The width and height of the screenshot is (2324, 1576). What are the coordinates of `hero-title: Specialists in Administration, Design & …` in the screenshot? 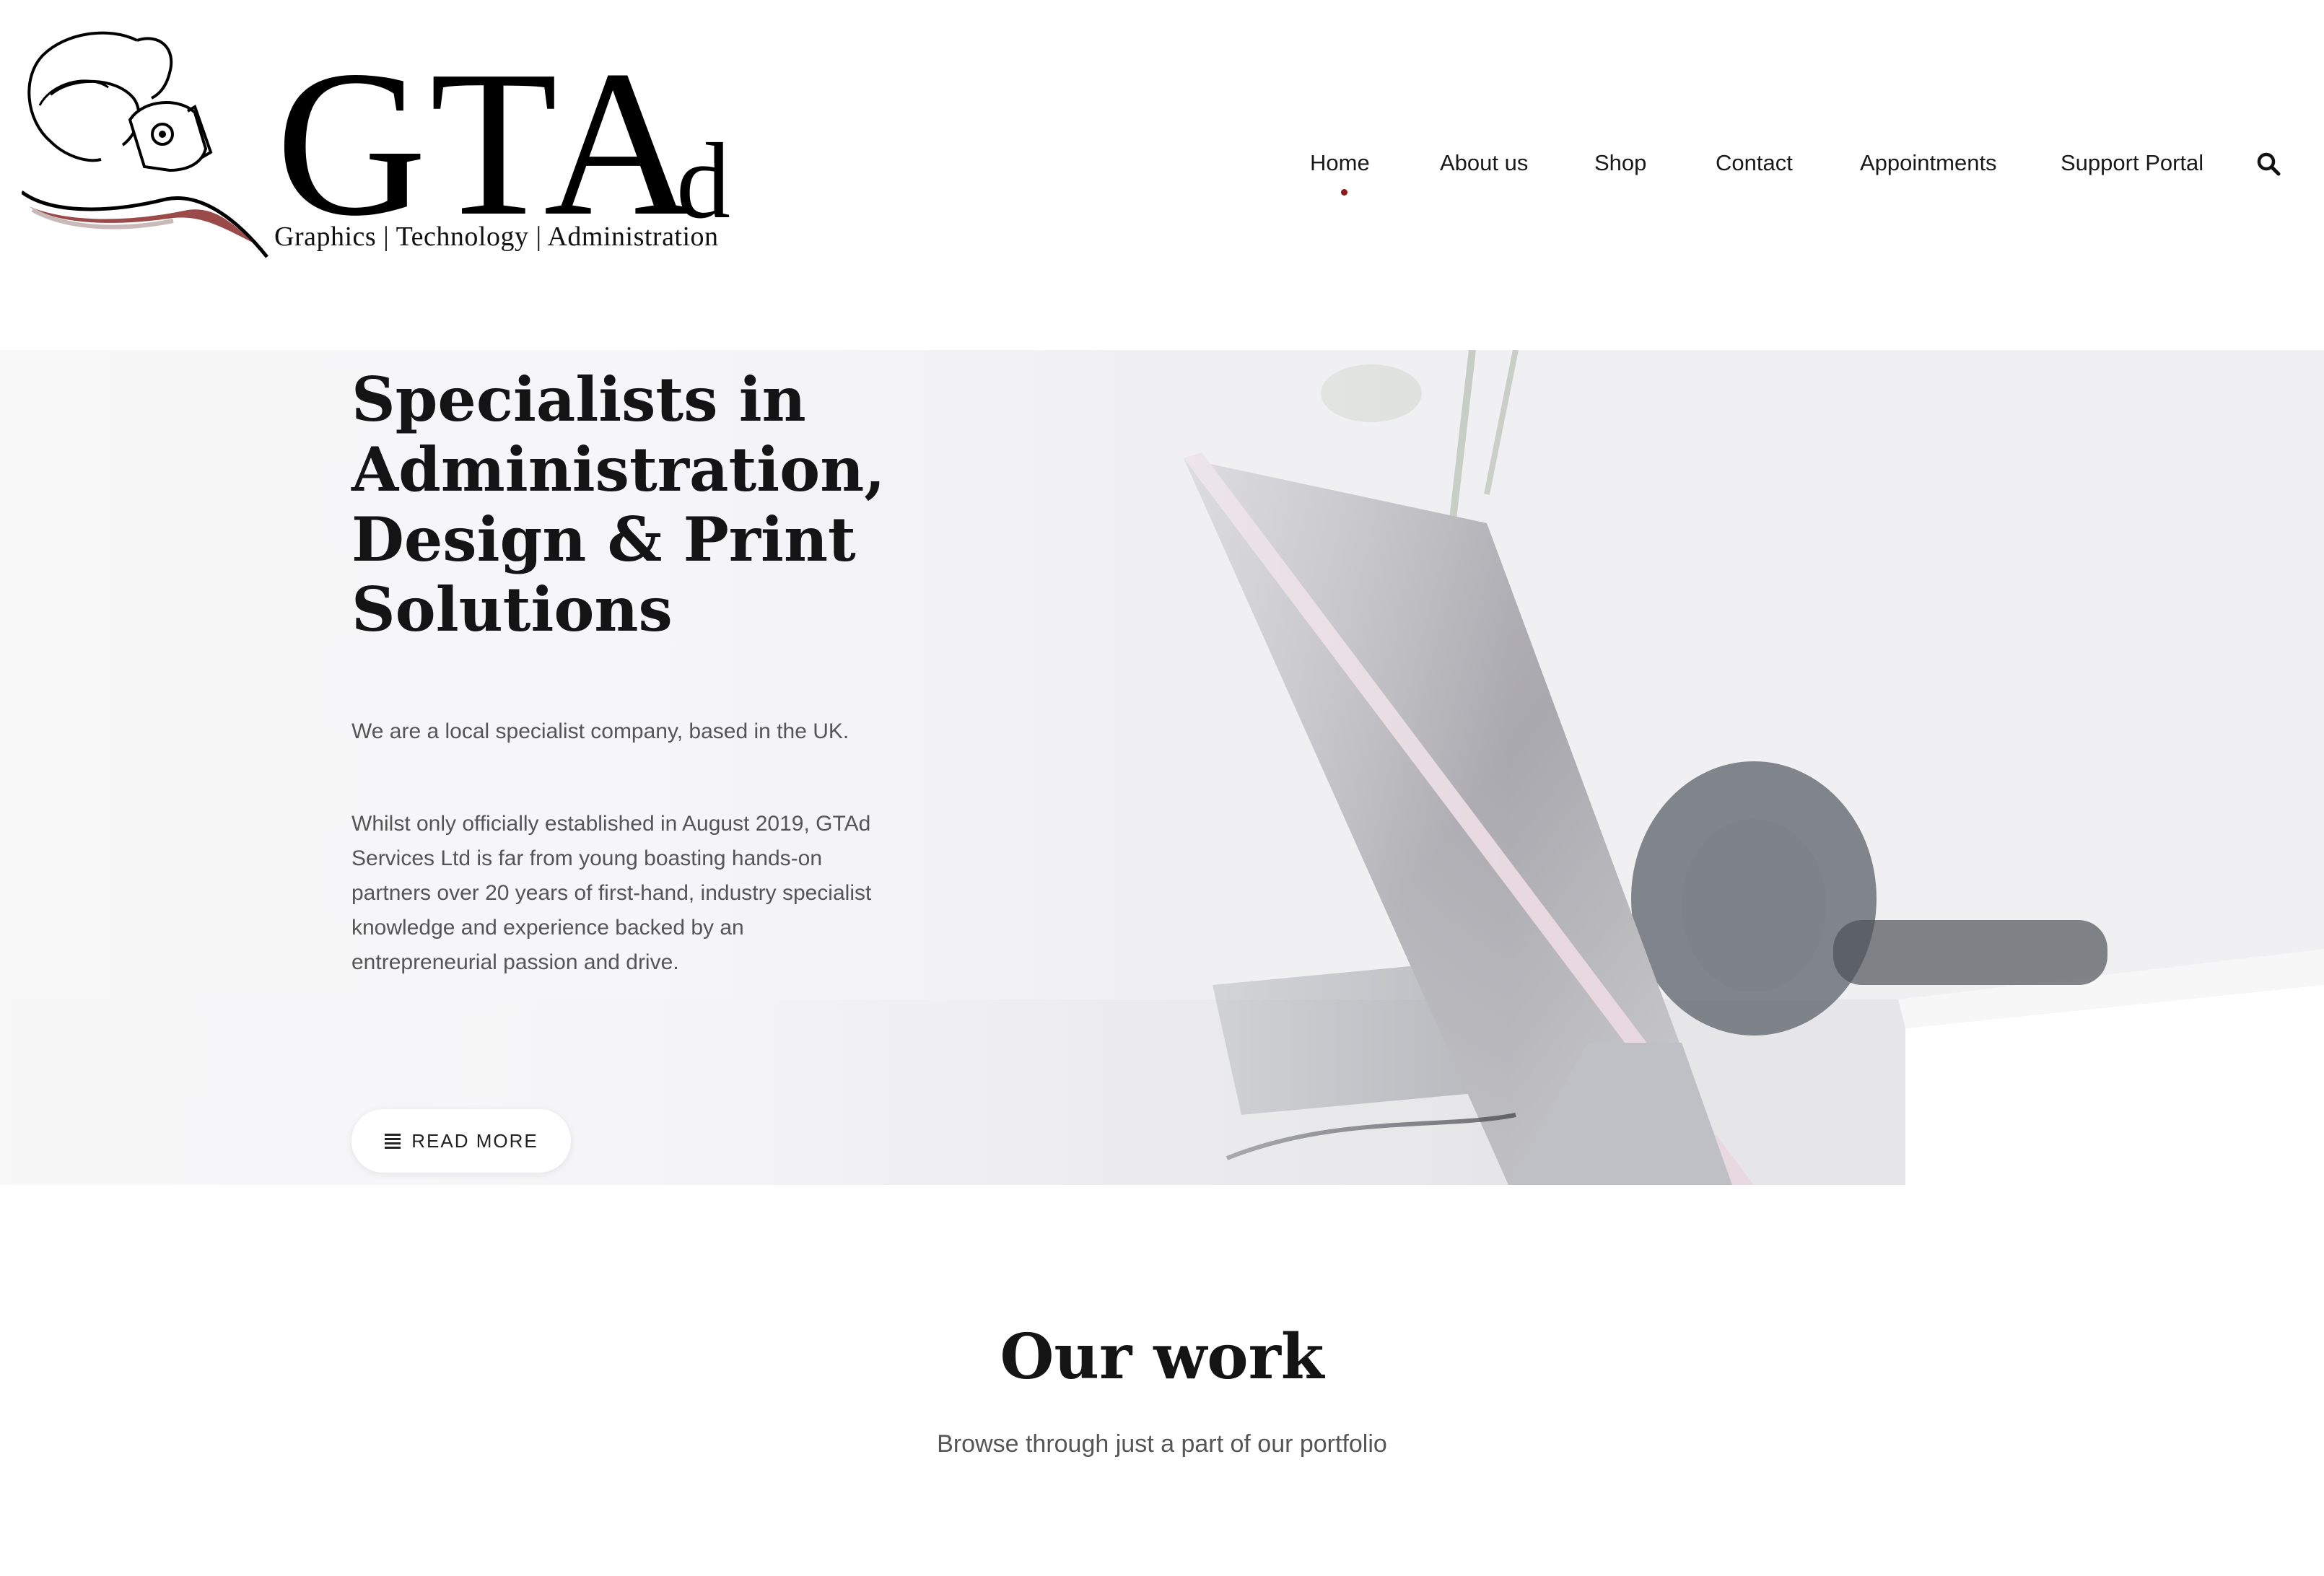 It's located at (618, 505).